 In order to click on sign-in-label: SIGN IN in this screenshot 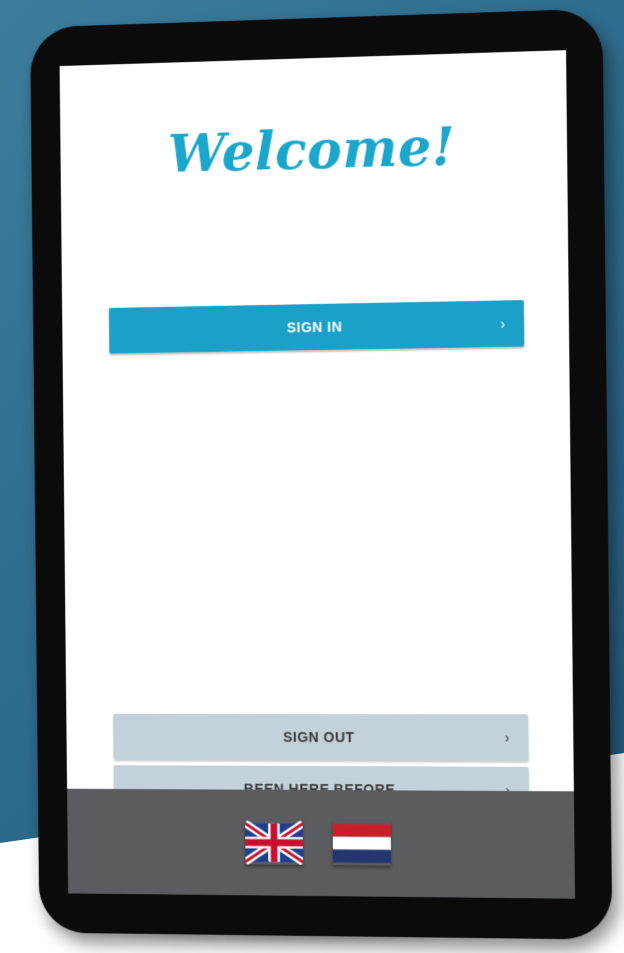, I will do `click(314, 327)`.